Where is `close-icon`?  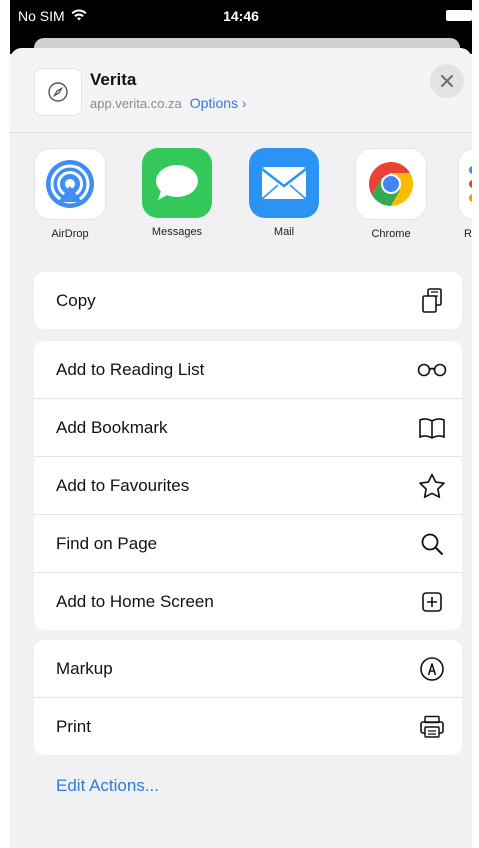
close-icon is located at coordinates (447, 81).